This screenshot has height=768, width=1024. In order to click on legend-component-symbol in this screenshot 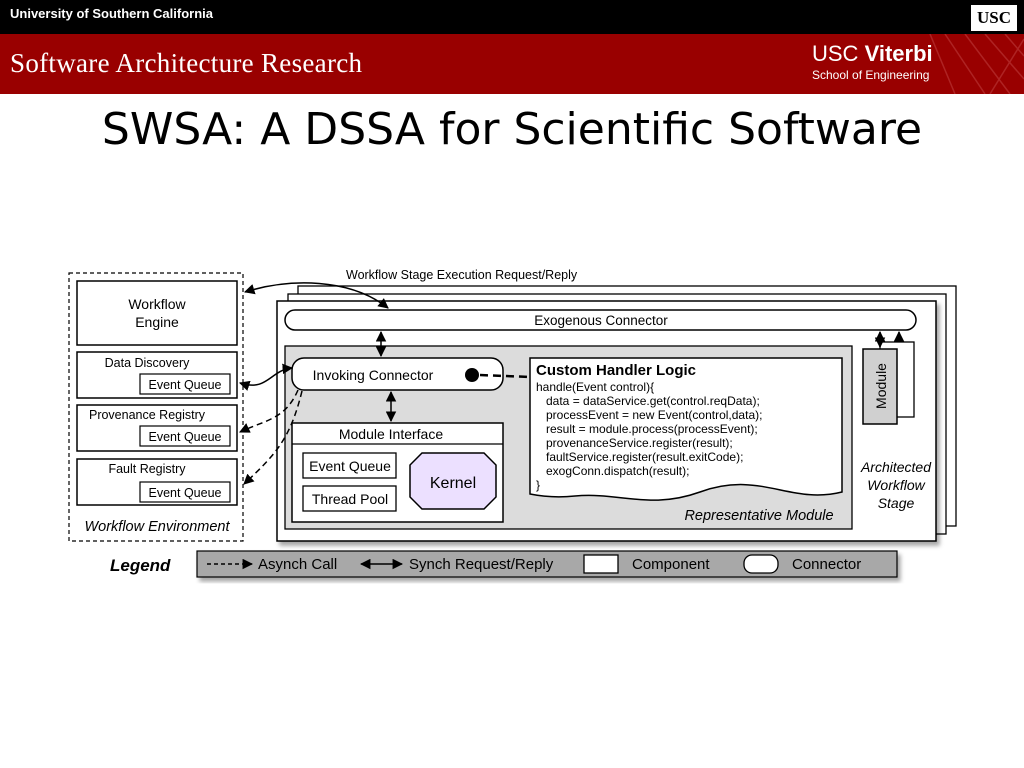, I will do `click(601, 564)`.